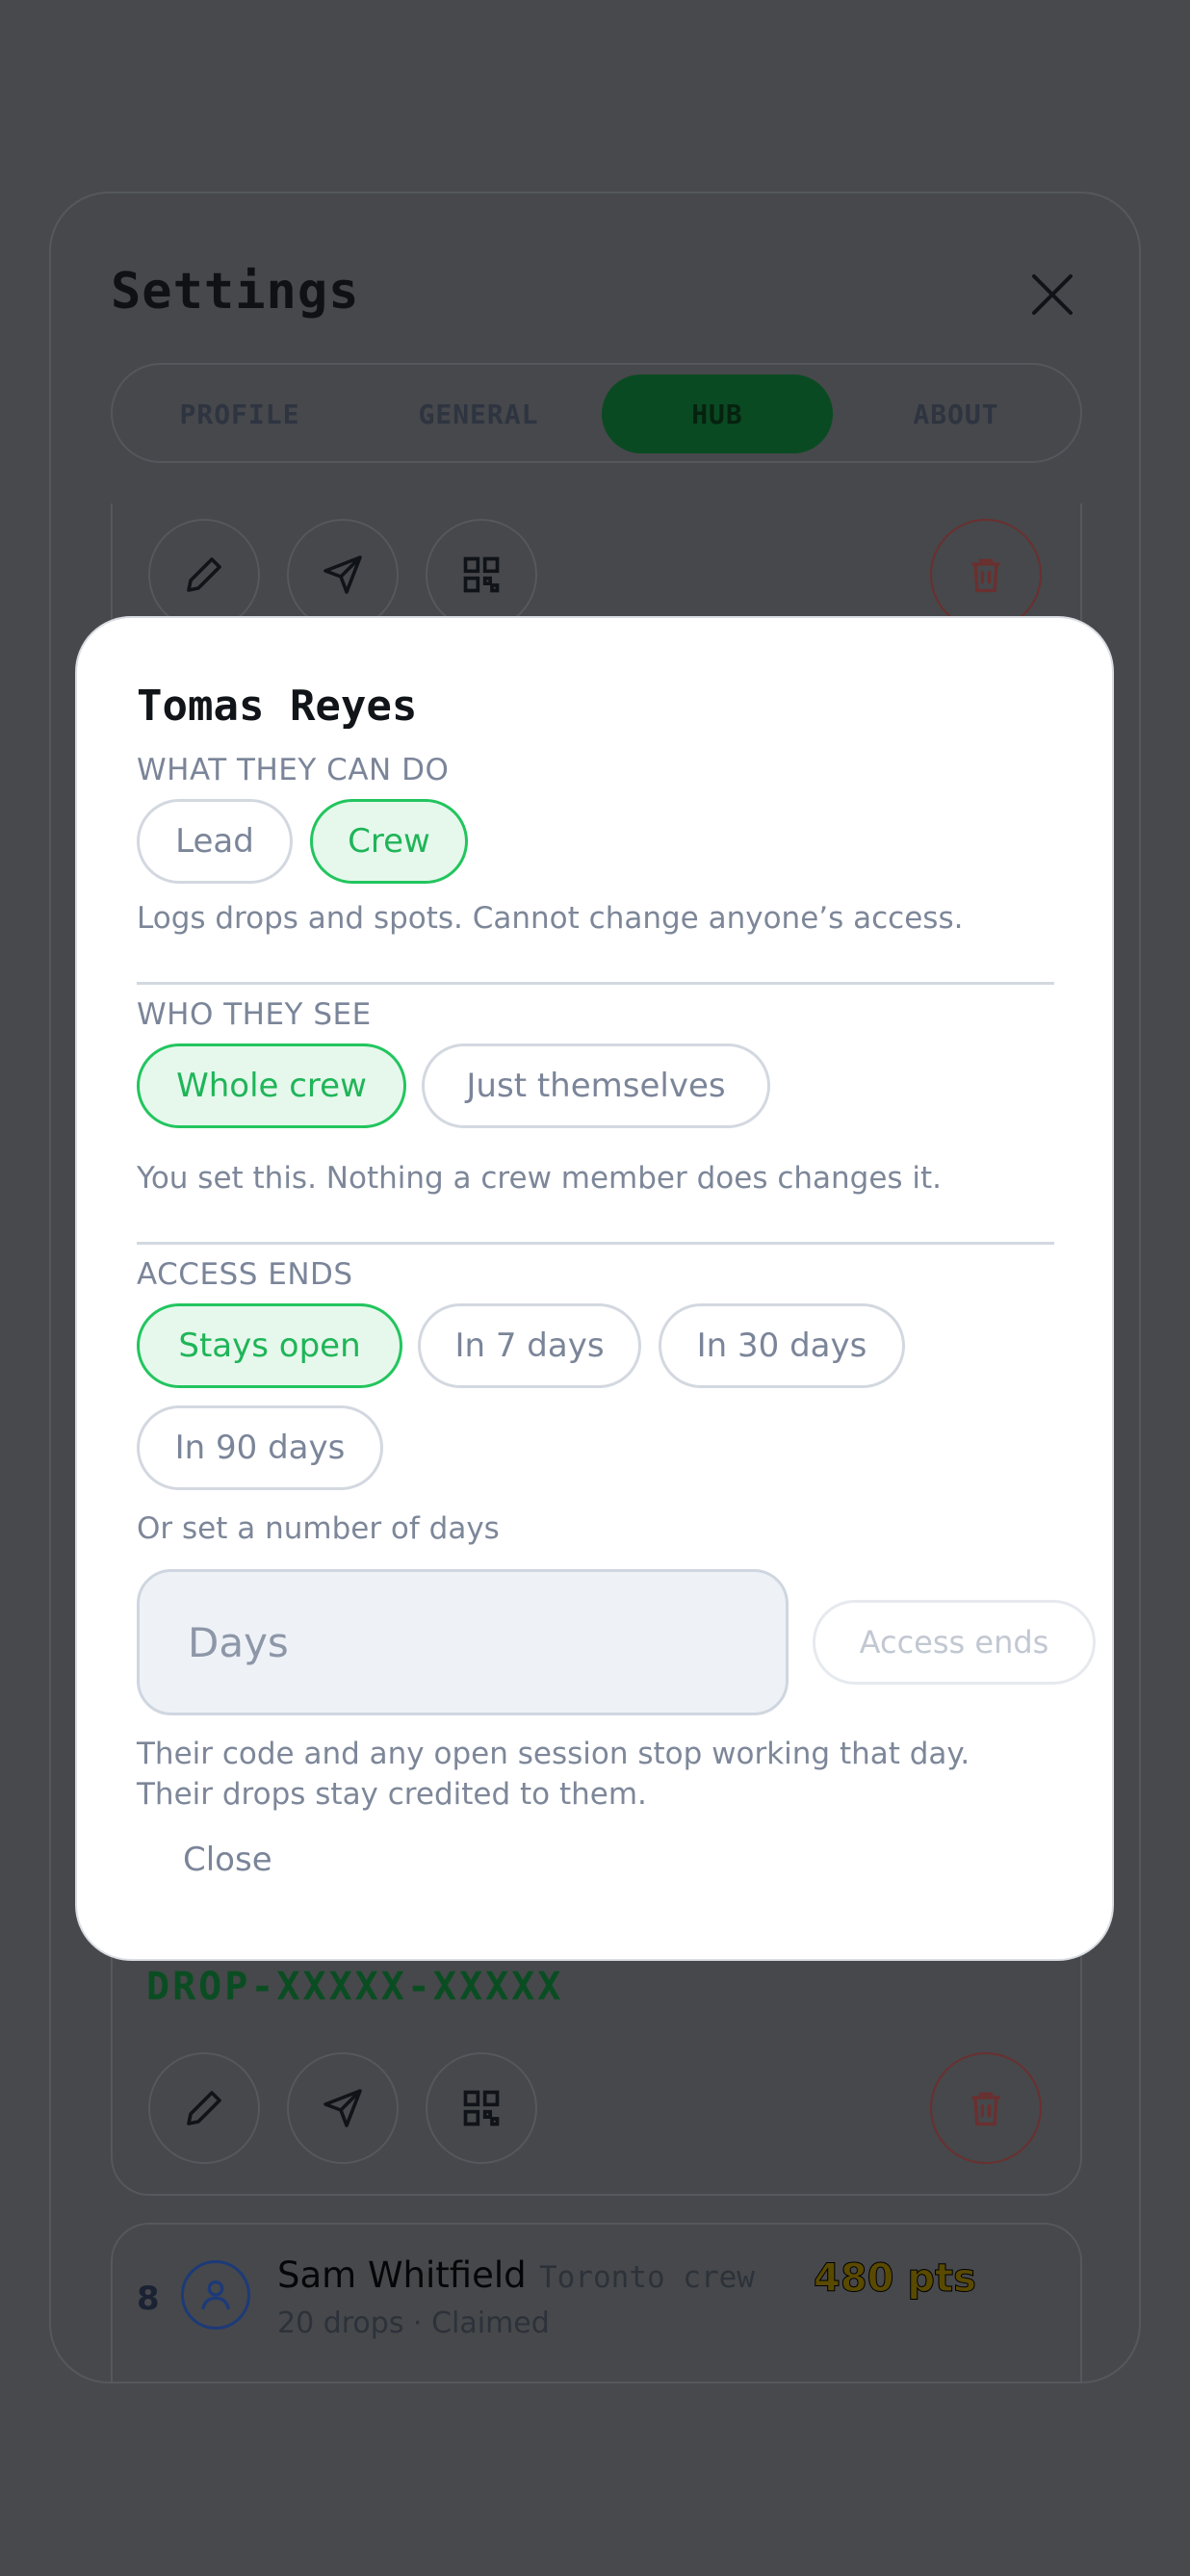 The width and height of the screenshot is (1190, 2576). Describe the element at coordinates (479, 414) in the screenshot. I see `tab-general: GENERAL` at that location.